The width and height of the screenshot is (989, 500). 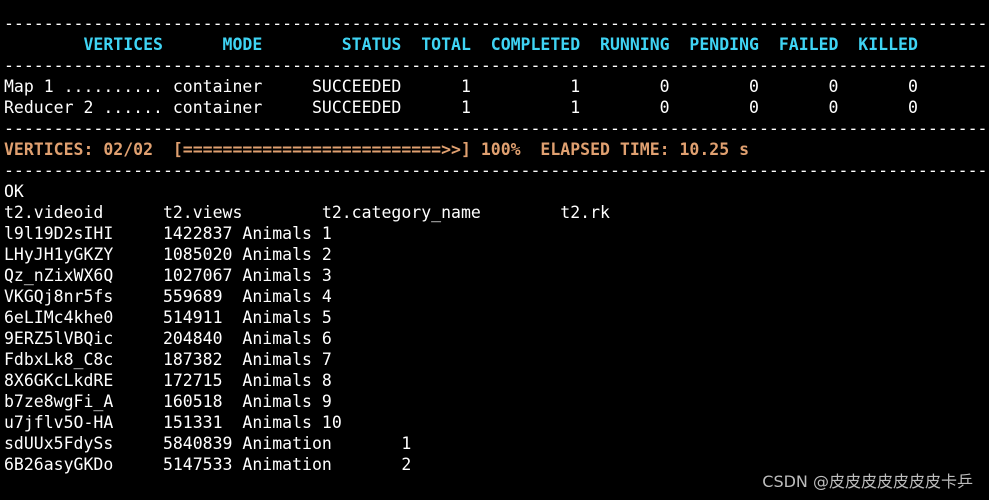 What do you see at coordinates (867, 481) in the screenshot?
I see `csdn-watermark: CSDN @皮皮皮皮皮皮皮卡乒` at bounding box center [867, 481].